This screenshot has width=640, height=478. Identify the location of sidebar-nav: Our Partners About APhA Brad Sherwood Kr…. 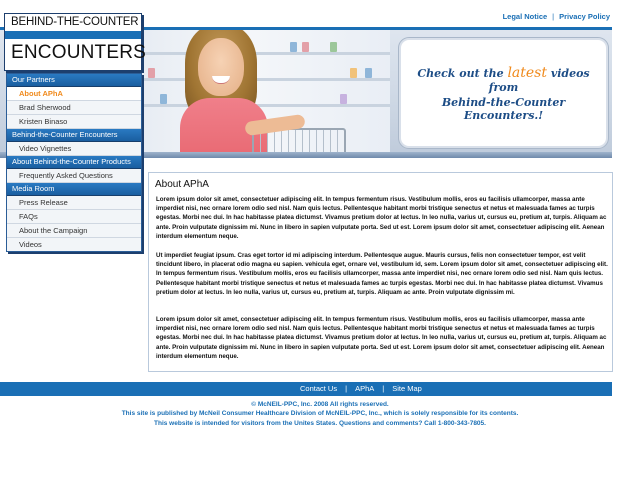
(74, 162).